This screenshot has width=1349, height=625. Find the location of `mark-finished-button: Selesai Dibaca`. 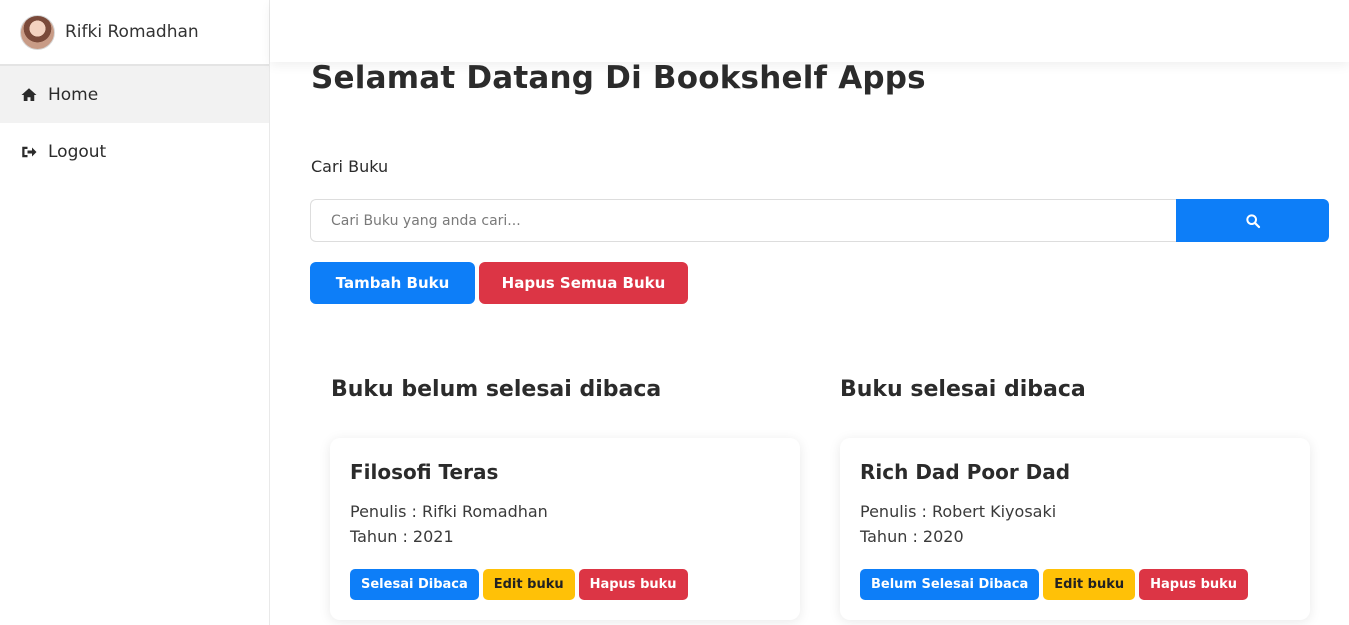

mark-finished-button: Selesai Dibaca is located at coordinates (414, 584).